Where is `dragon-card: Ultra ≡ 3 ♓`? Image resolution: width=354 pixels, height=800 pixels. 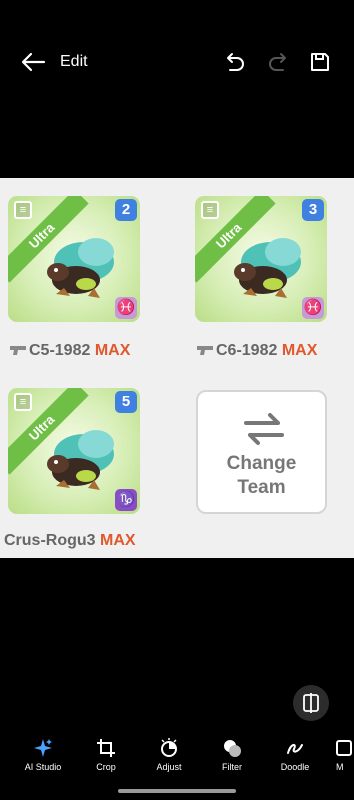
dragon-card: Ultra ≡ 3 ♓ is located at coordinates (261, 259).